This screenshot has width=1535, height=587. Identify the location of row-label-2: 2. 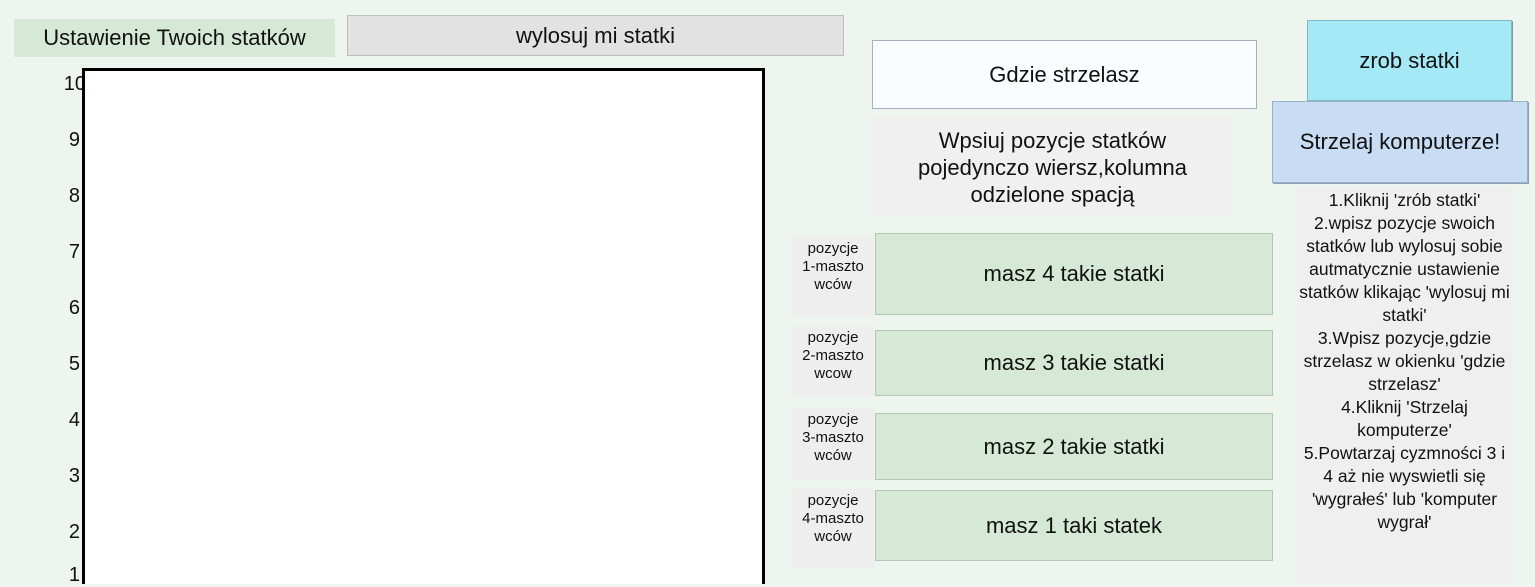
(74, 532).